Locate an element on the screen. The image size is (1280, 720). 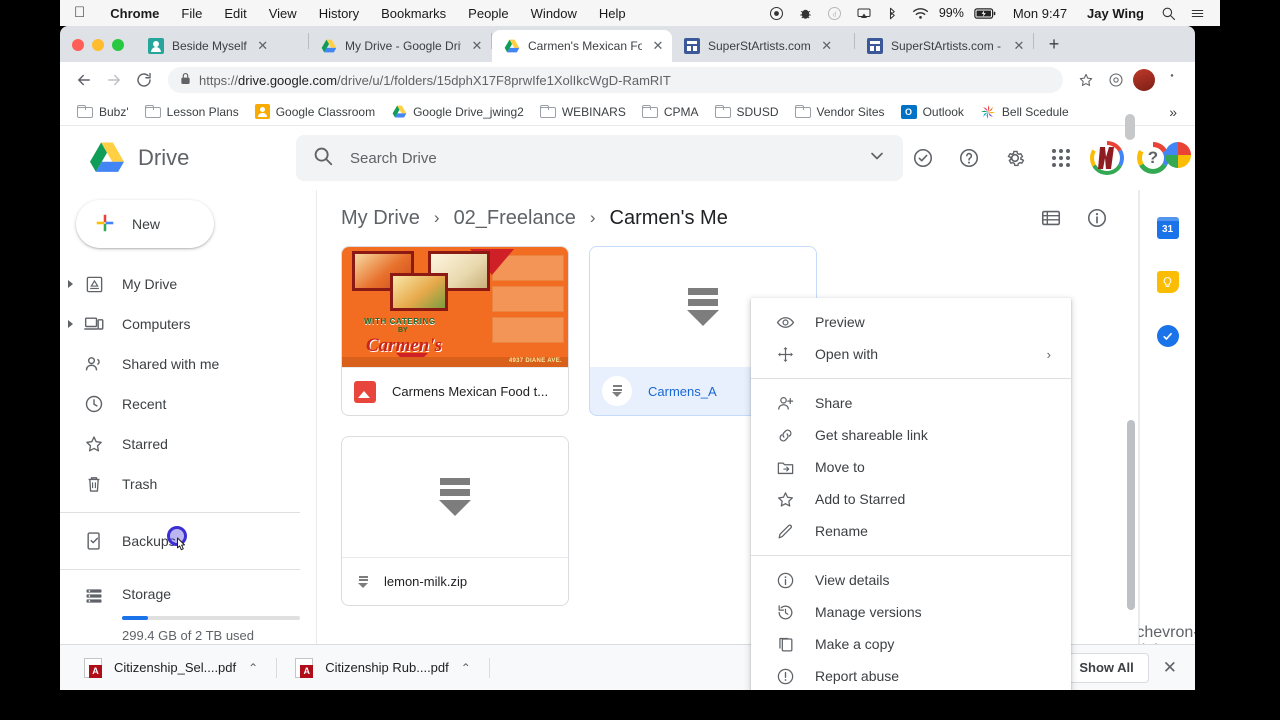
maximize-window-button is located at coordinates (118, 45).